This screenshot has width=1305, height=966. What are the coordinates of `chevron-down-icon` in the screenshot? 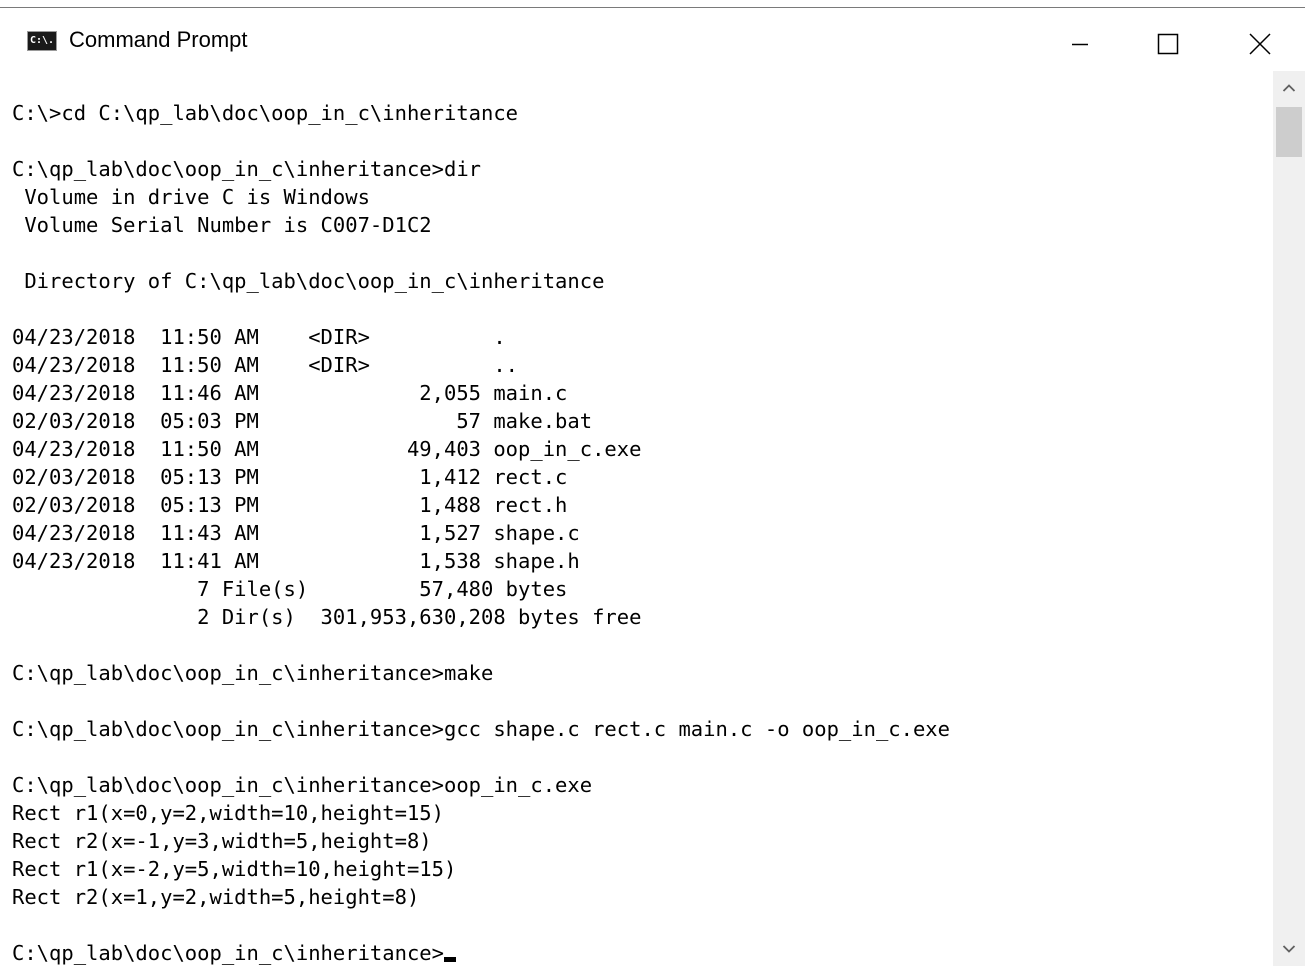 It's located at (1289, 949).